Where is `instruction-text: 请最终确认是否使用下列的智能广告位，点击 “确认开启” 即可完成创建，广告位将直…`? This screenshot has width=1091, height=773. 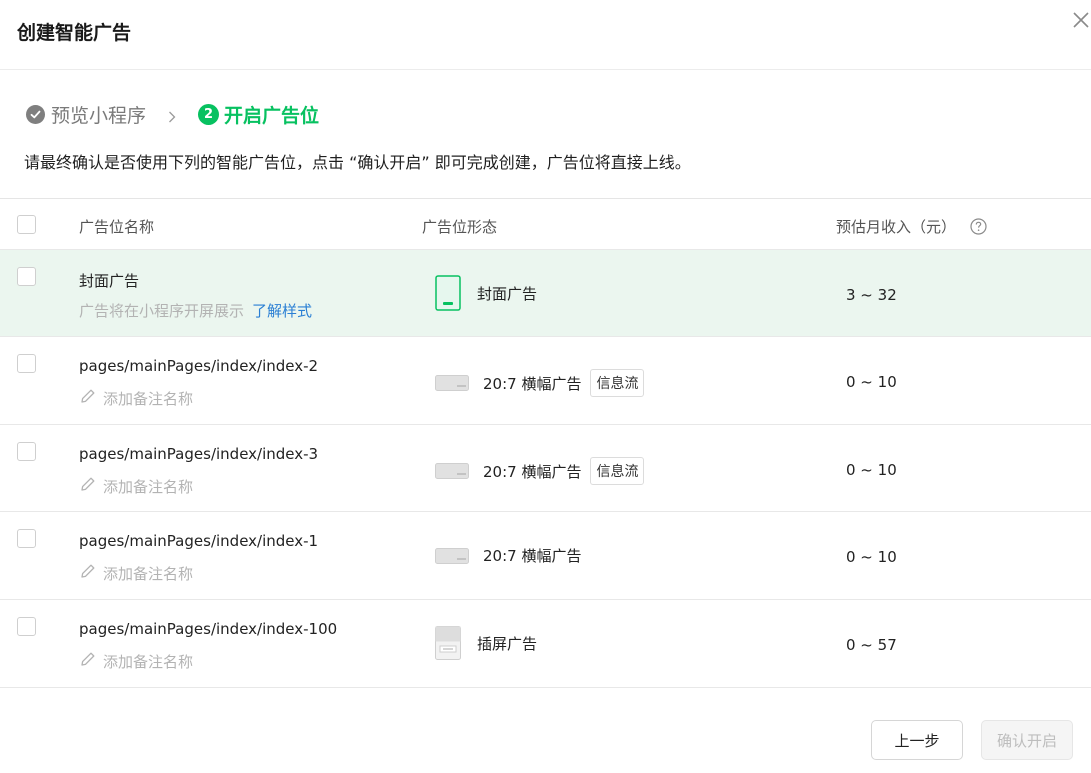 instruction-text: 请最终确认是否使用下列的智能广告位，点击 “确认开启” 即可完成创建，广告位将直… is located at coordinates (357, 162).